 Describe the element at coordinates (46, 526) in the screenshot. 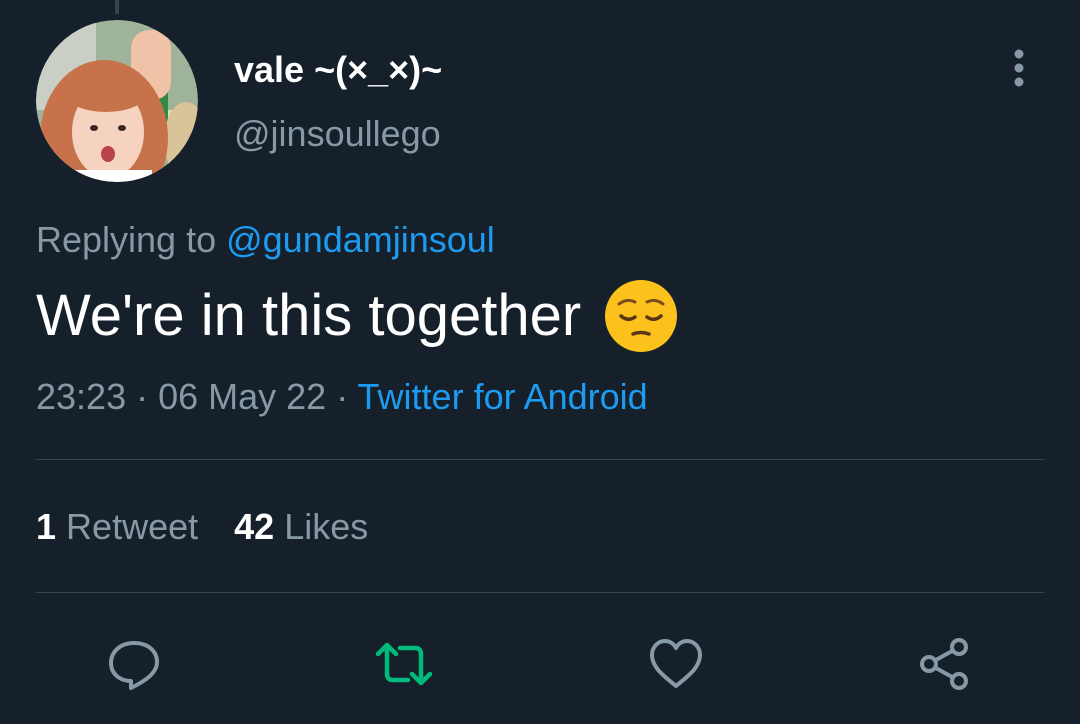

I see `retweet-count: 1` at that location.